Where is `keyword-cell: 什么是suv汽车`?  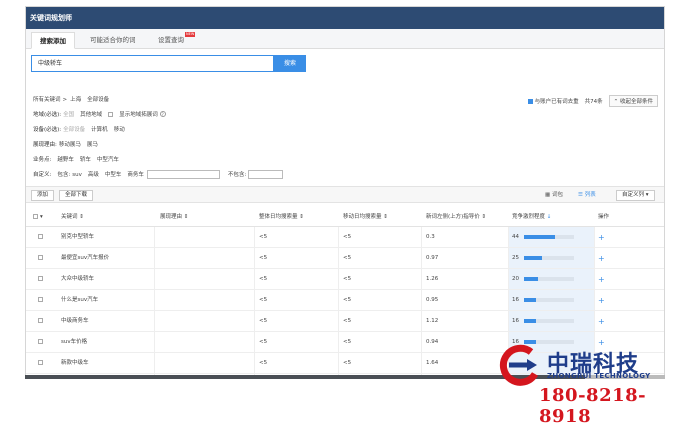 keyword-cell: 什么是suv汽车 is located at coordinates (79, 300).